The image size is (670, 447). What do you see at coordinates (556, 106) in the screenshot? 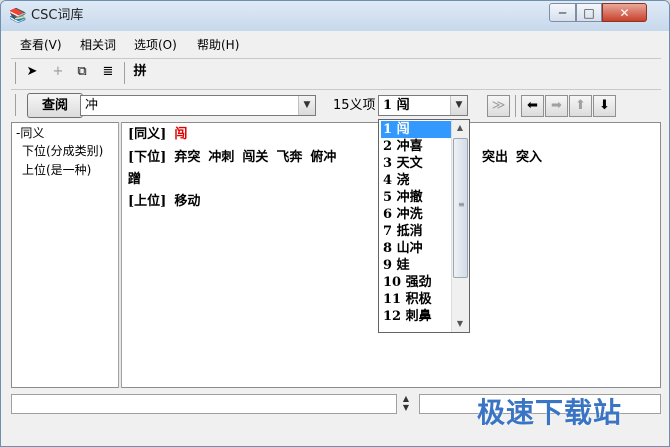
I see `forward-arrow-icon: ➡` at bounding box center [556, 106].